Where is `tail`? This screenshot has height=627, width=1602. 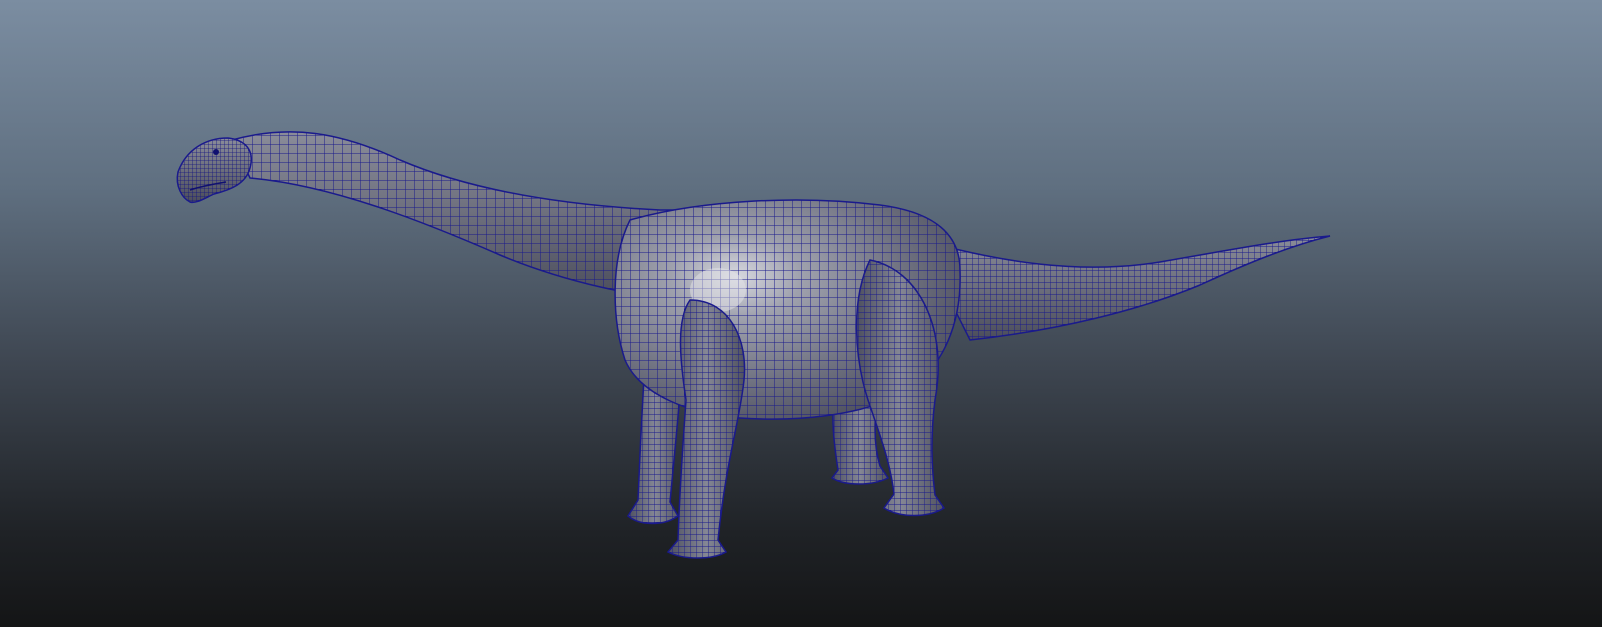
tail is located at coordinates (1124, 288).